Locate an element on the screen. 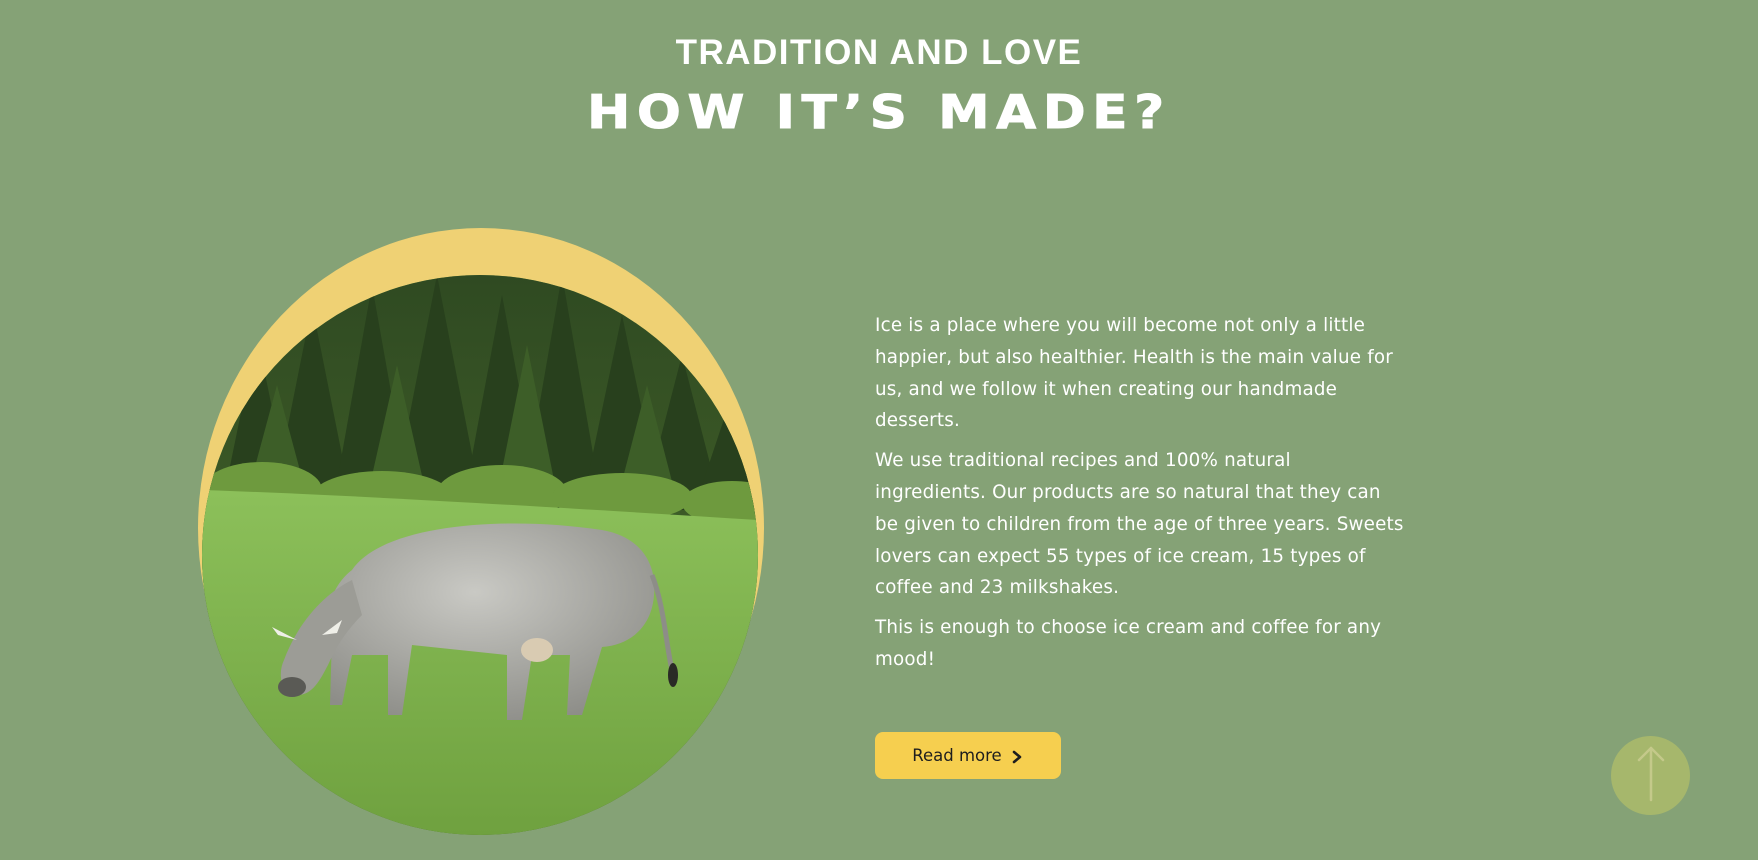  chevron-right-icon is located at coordinates (1017, 756).